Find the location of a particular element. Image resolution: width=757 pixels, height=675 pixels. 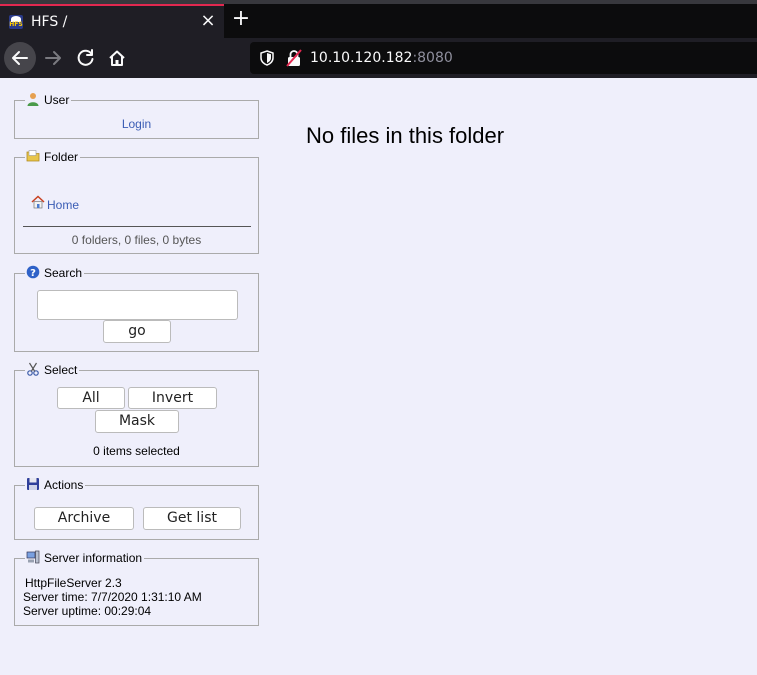

home-icon is located at coordinates (117, 58).